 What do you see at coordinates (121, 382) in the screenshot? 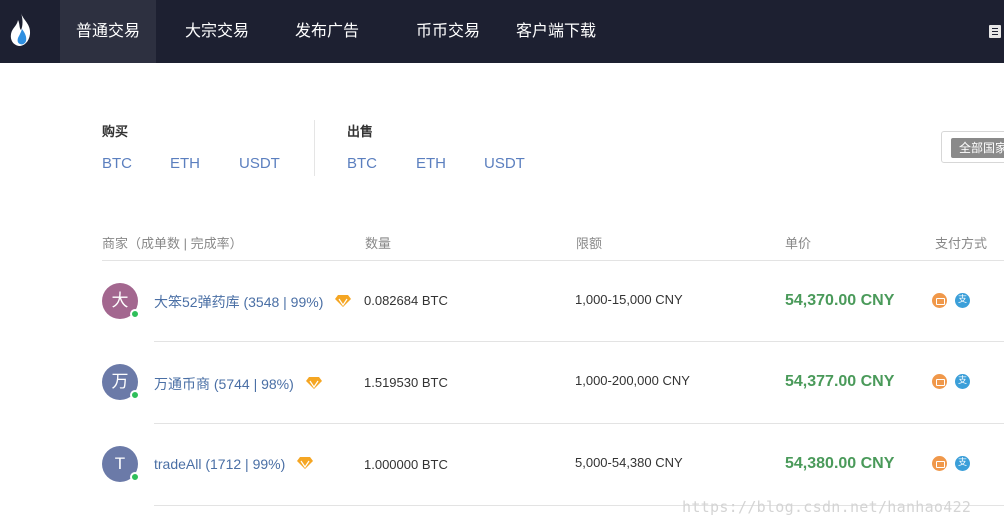
I see `avatar: 万` at bounding box center [121, 382].